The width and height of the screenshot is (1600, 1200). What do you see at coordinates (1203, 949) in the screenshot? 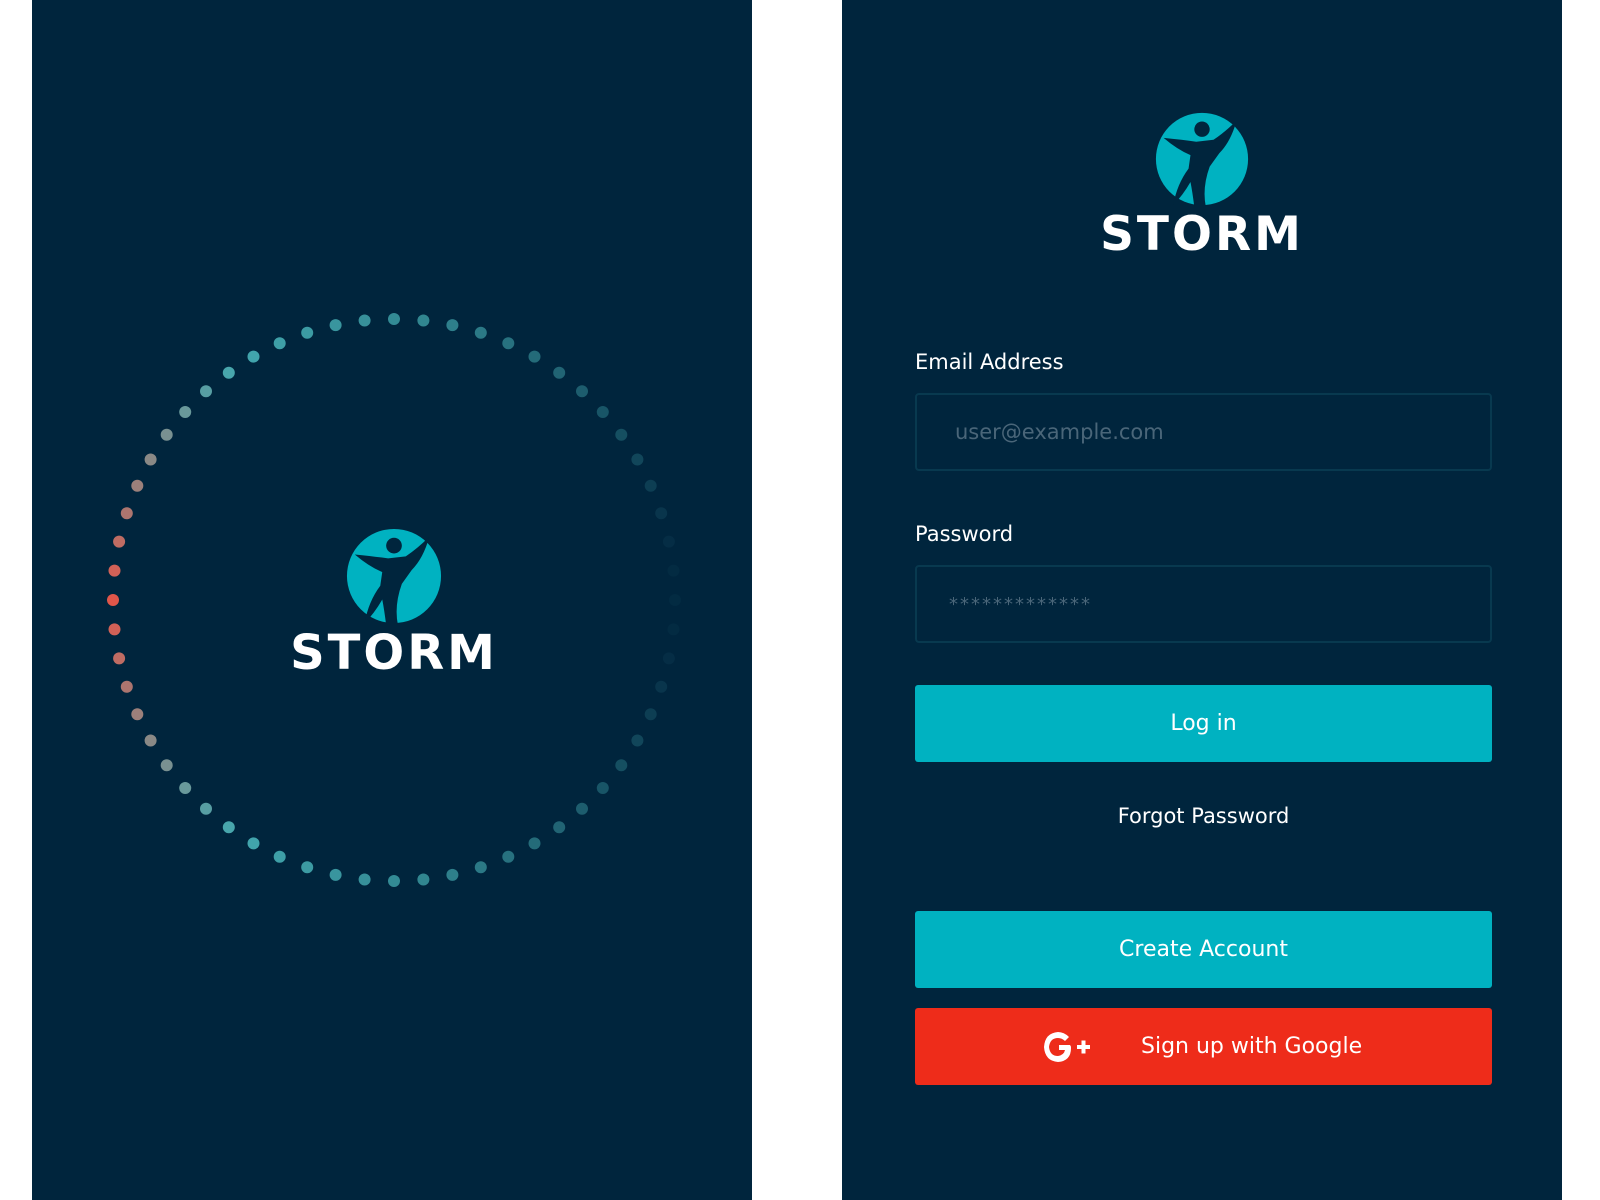
I see `create-account-button: Create Account` at bounding box center [1203, 949].